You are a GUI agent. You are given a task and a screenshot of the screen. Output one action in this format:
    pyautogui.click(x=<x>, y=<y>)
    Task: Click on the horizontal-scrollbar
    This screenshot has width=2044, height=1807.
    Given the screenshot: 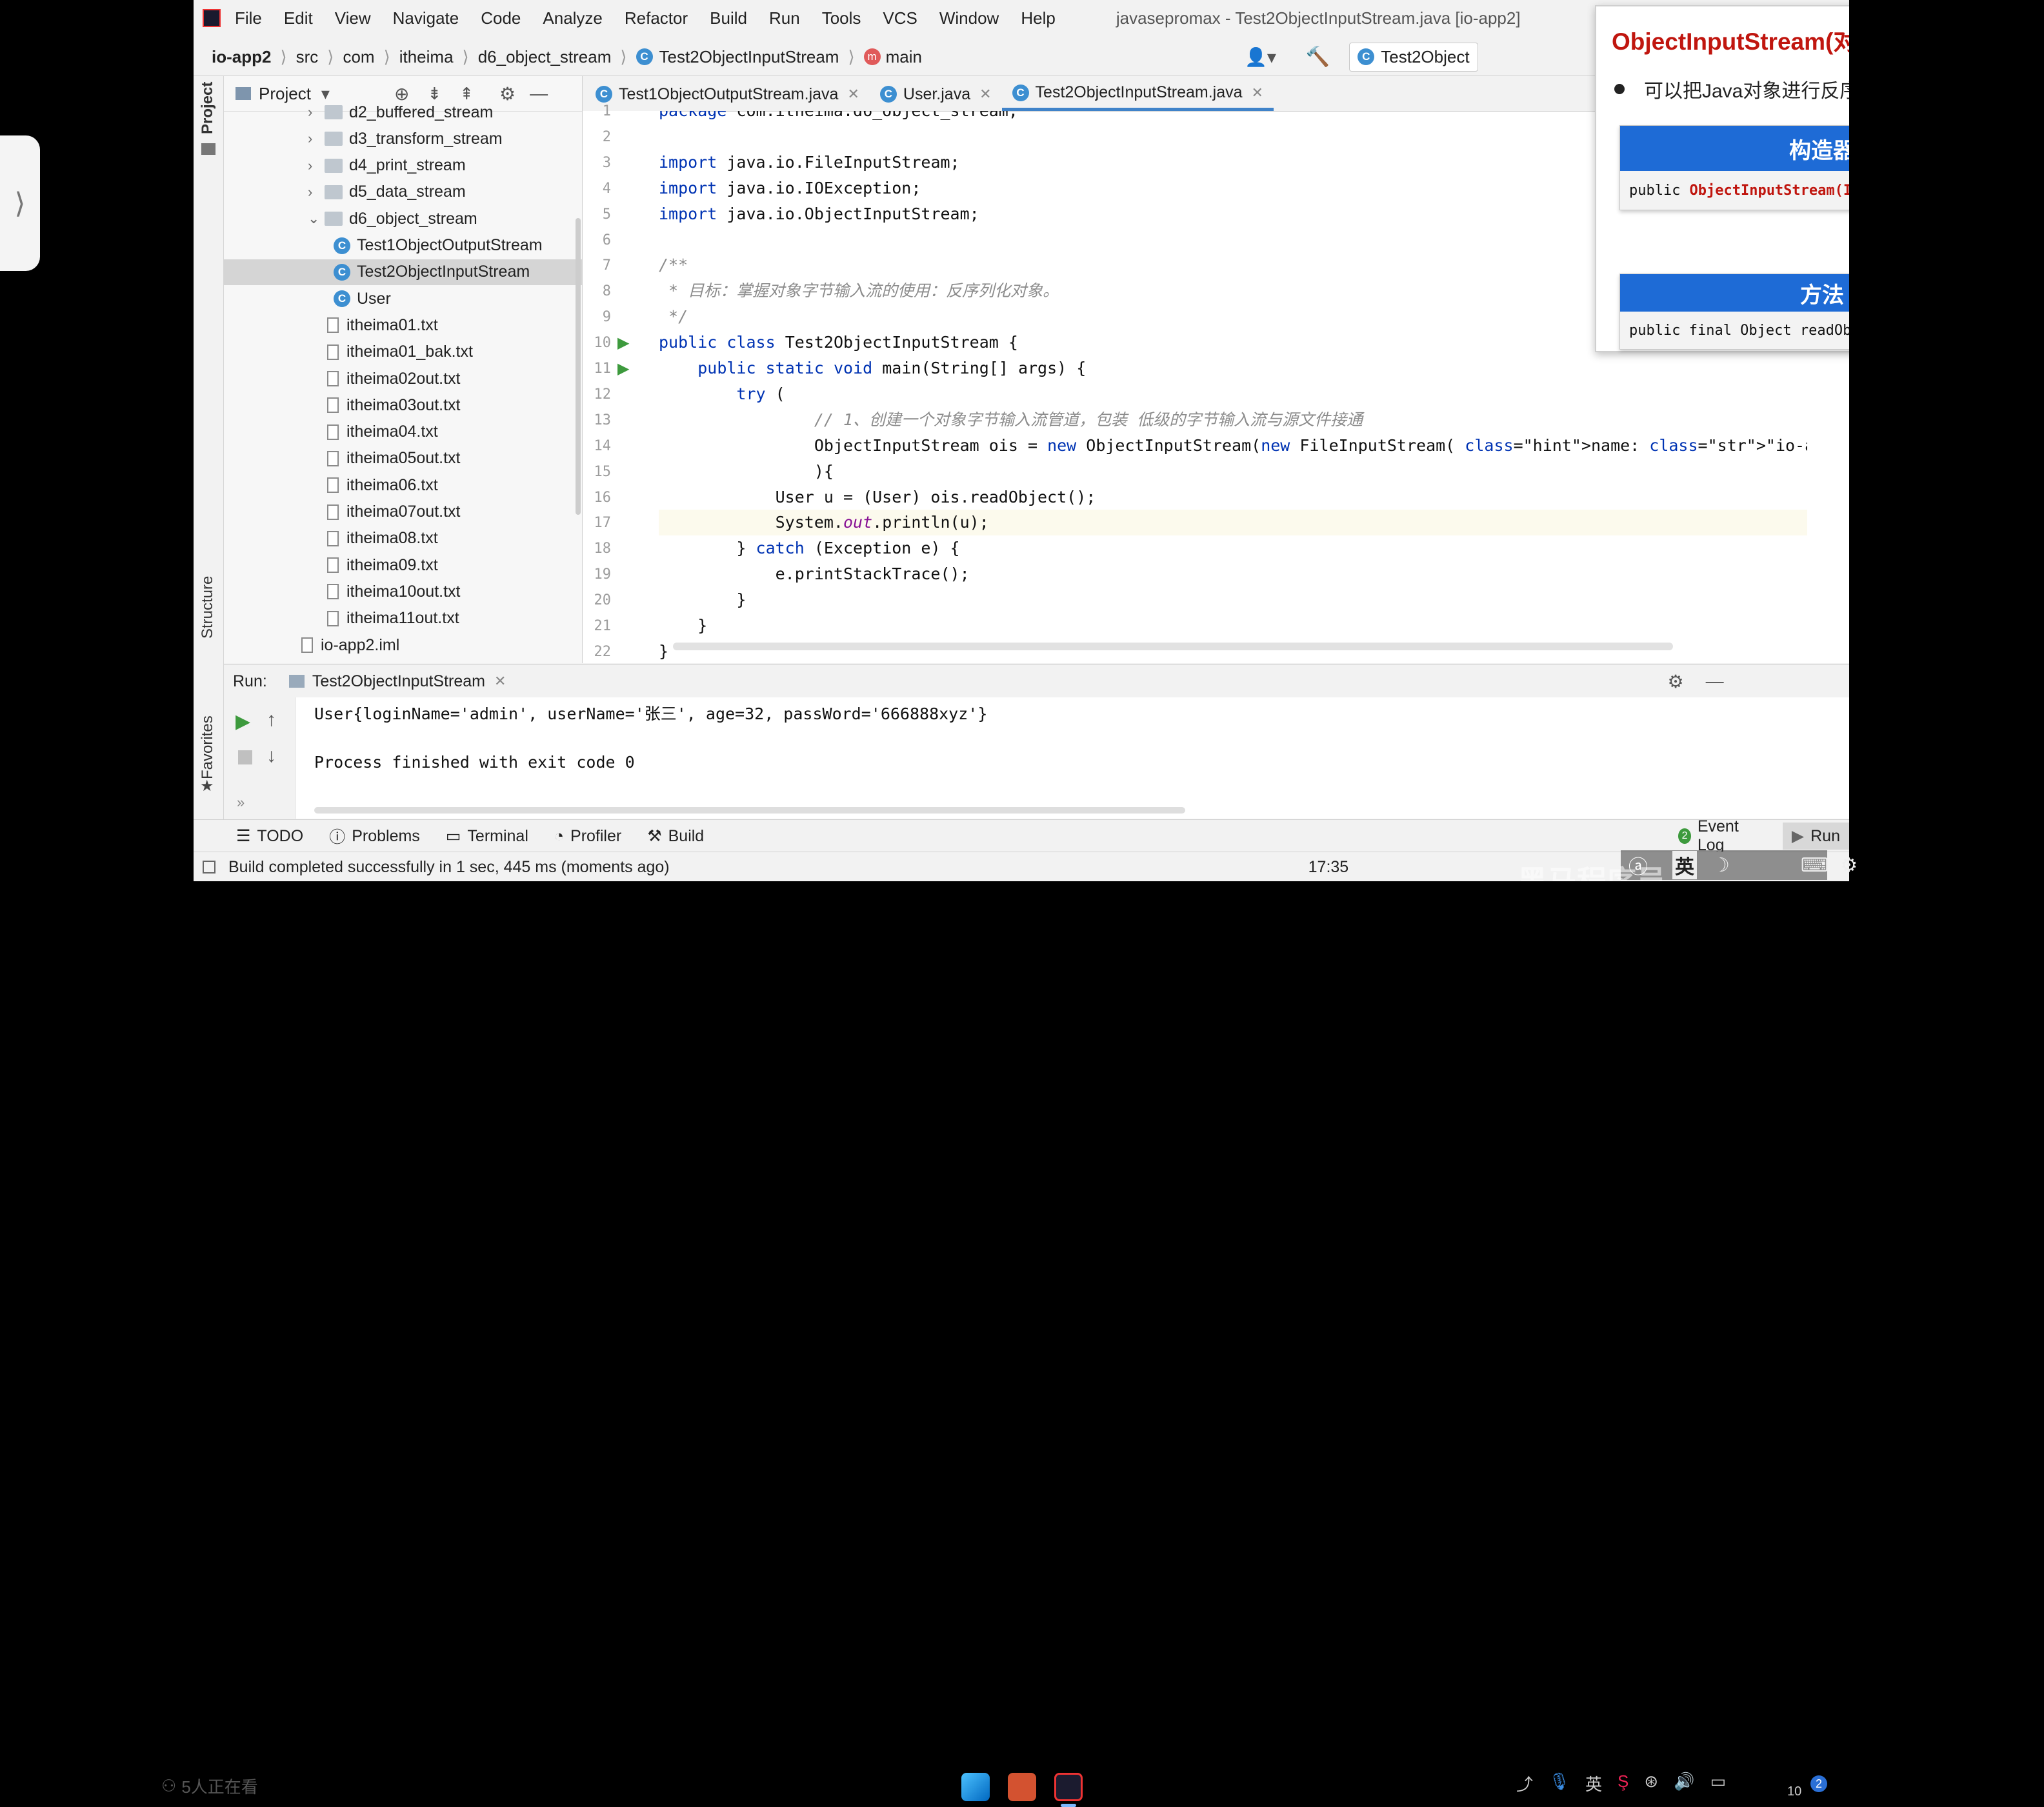 What is the action you would take?
    pyautogui.click(x=1173, y=646)
    